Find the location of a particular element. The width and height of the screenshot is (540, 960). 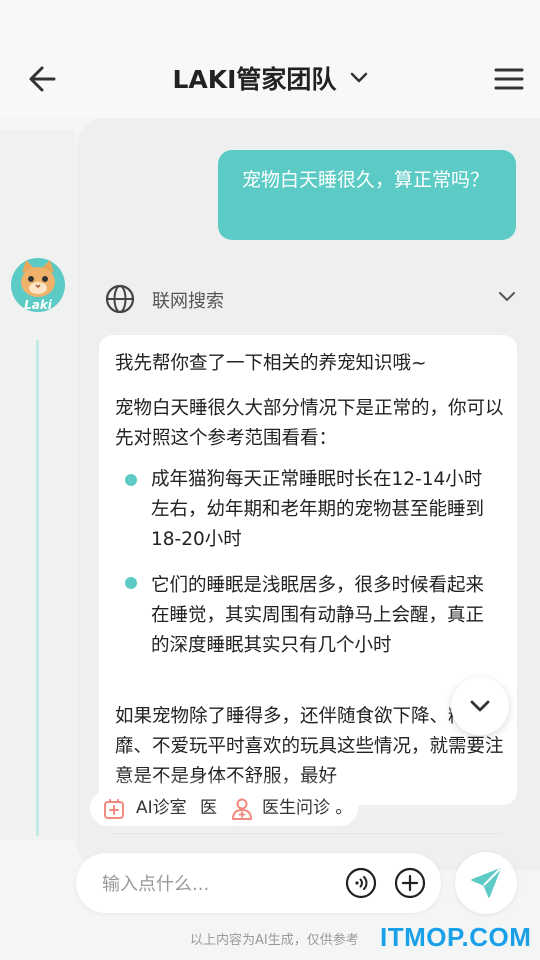

svg-text: Laki is located at coordinates (38, 305).